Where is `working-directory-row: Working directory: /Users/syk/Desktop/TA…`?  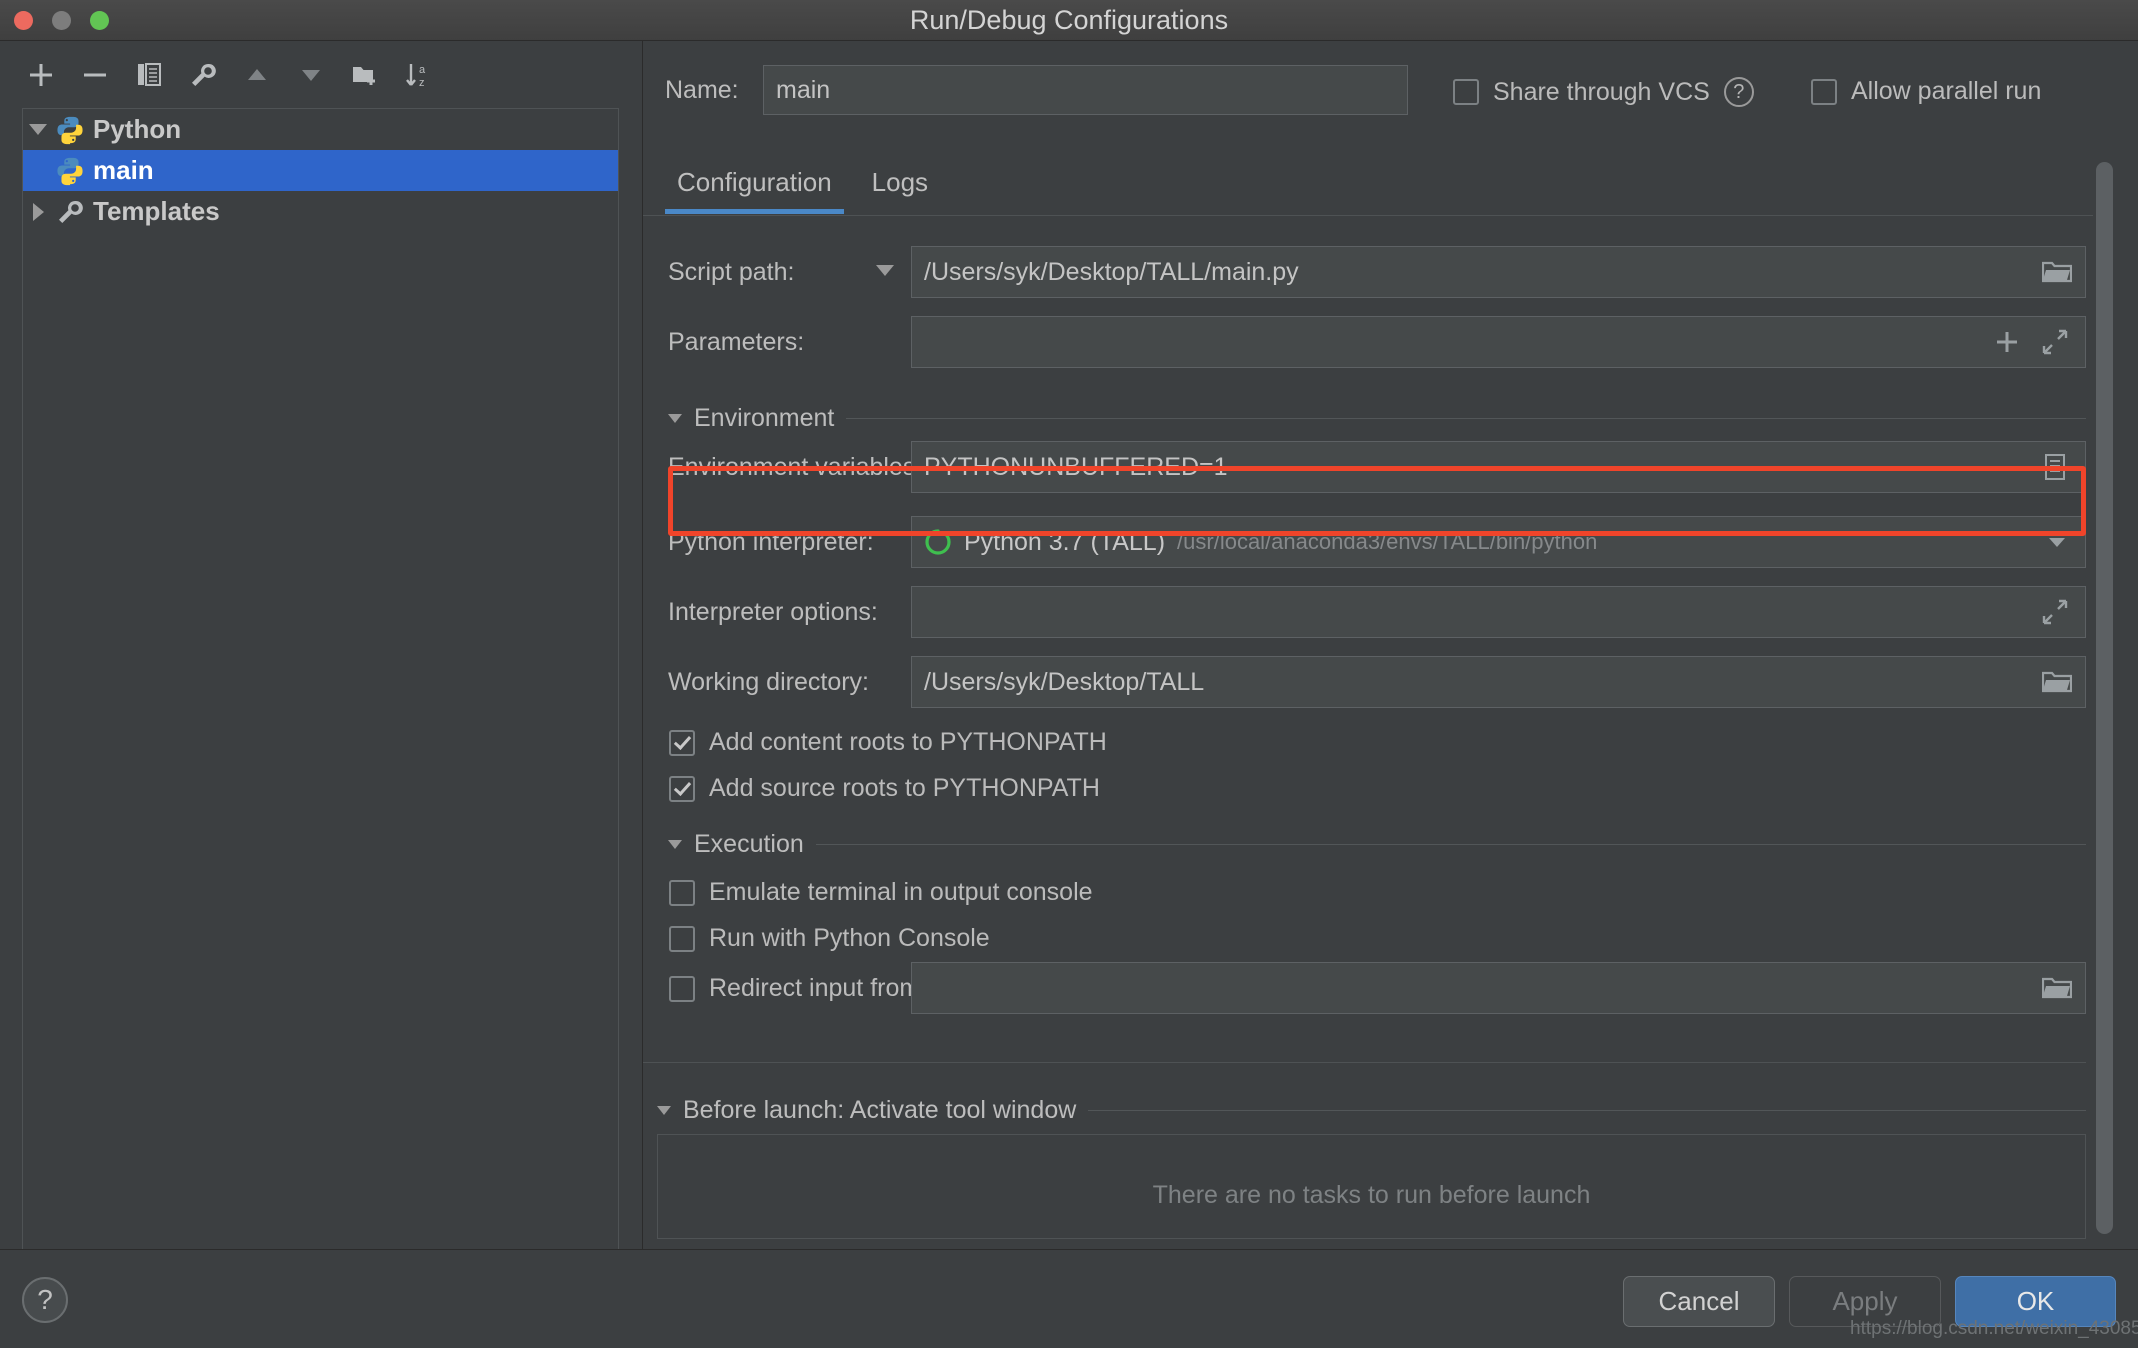
working-directory-row: Working directory: /Users/syk/Desktop/TA… is located at coordinates (1378, 682).